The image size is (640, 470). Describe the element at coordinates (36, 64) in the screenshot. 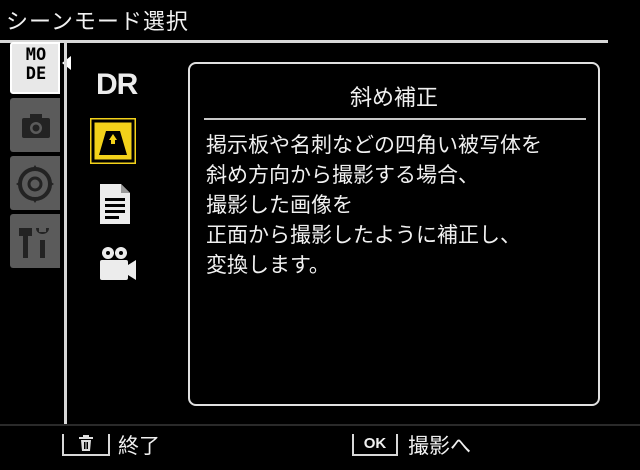

I see `mode-icon: MO DE` at that location.